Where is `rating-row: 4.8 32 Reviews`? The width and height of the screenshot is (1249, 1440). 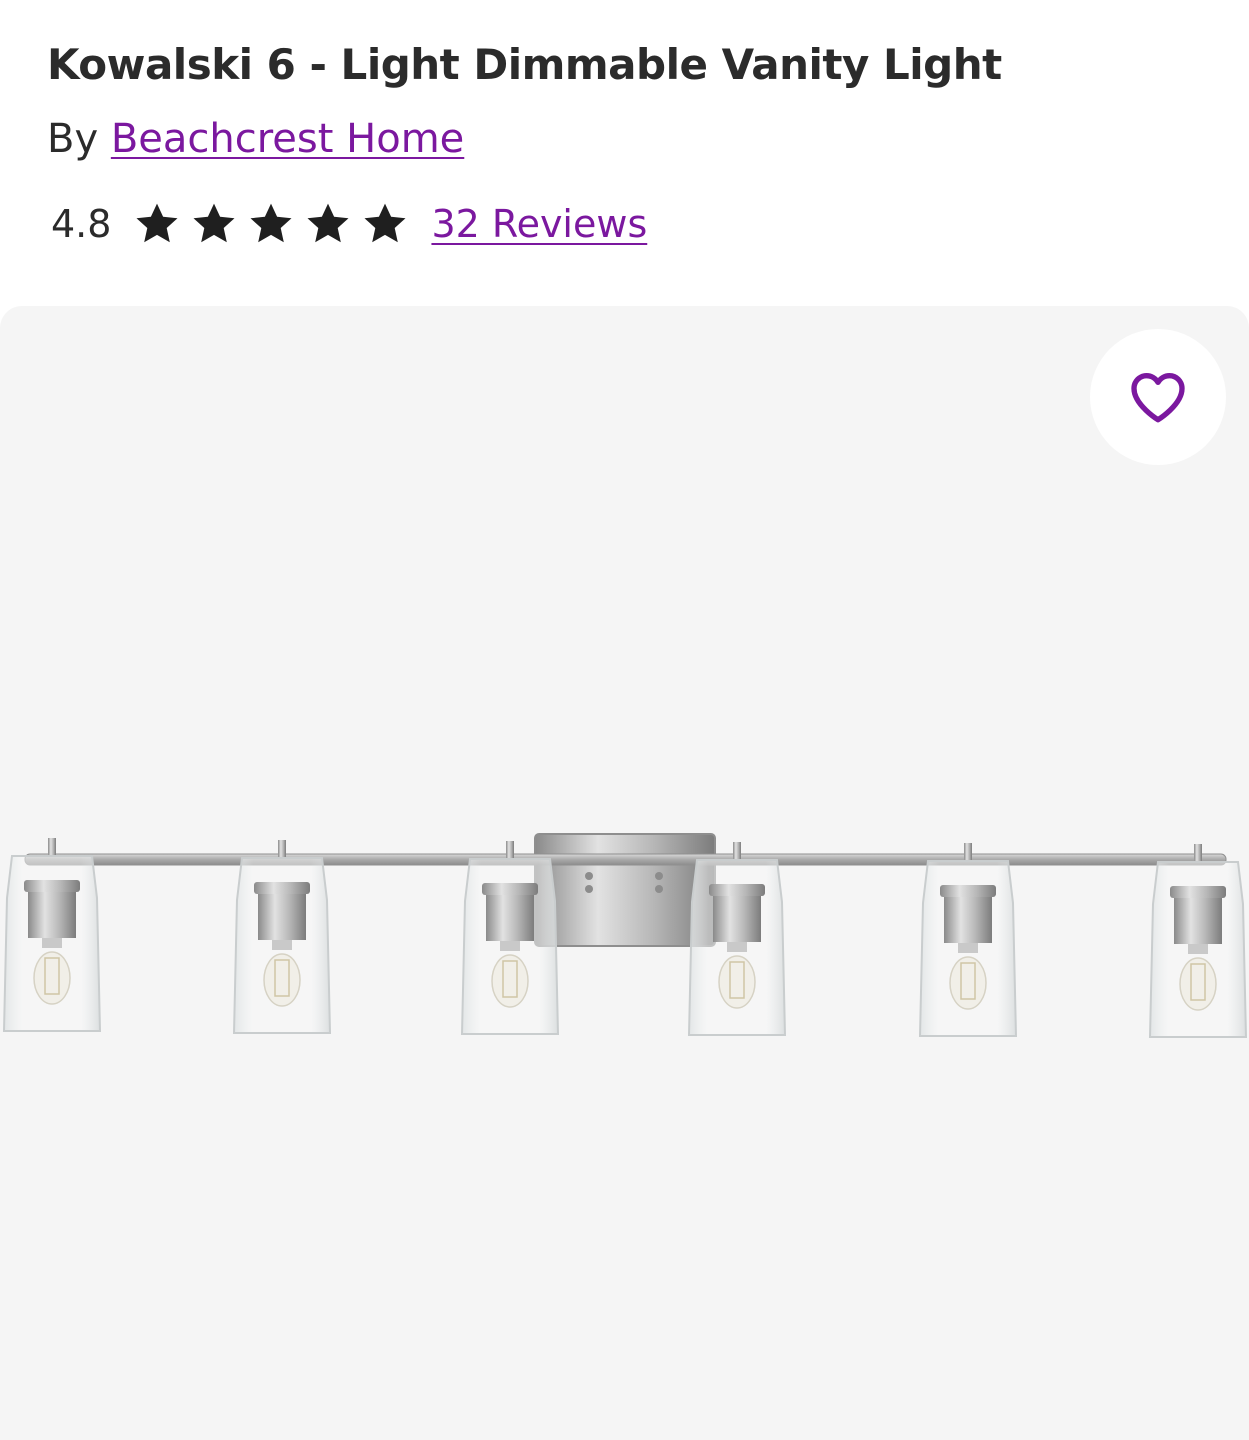 rating-row: 4.8 32 Reviews is located at coordinates (349, 224).